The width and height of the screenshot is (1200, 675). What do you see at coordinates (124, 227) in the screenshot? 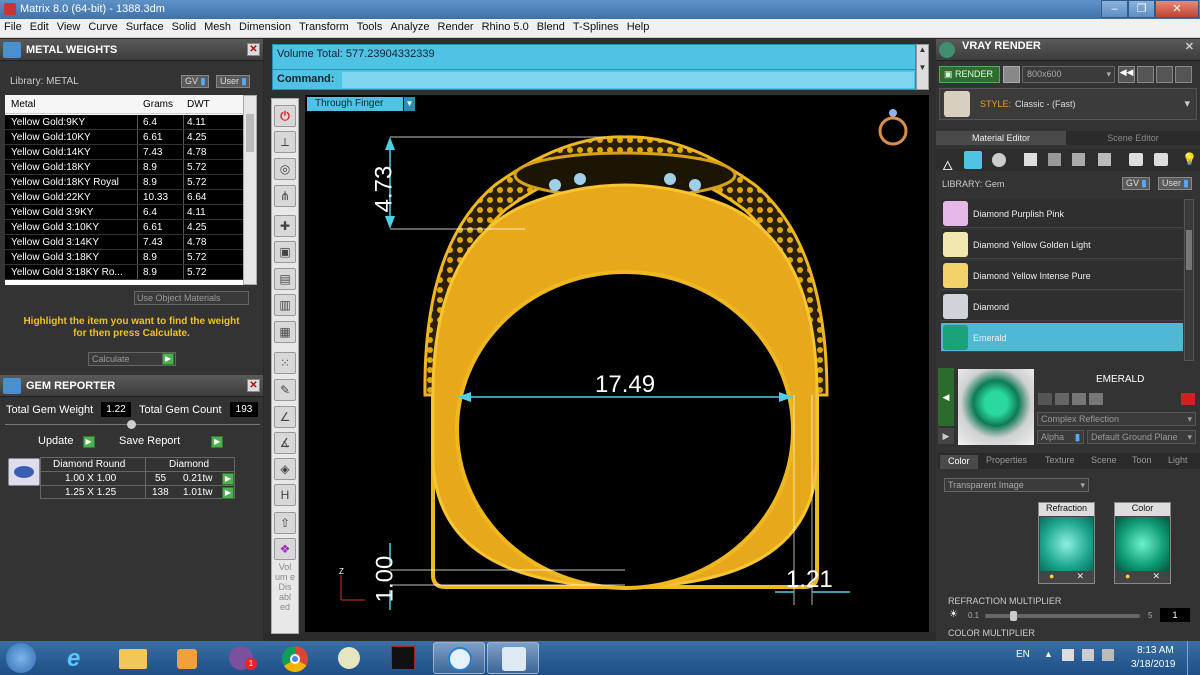
I see `table-row: Yellow Gold 3:10KY 6.61 4.25` at bounding box center [124, 227].